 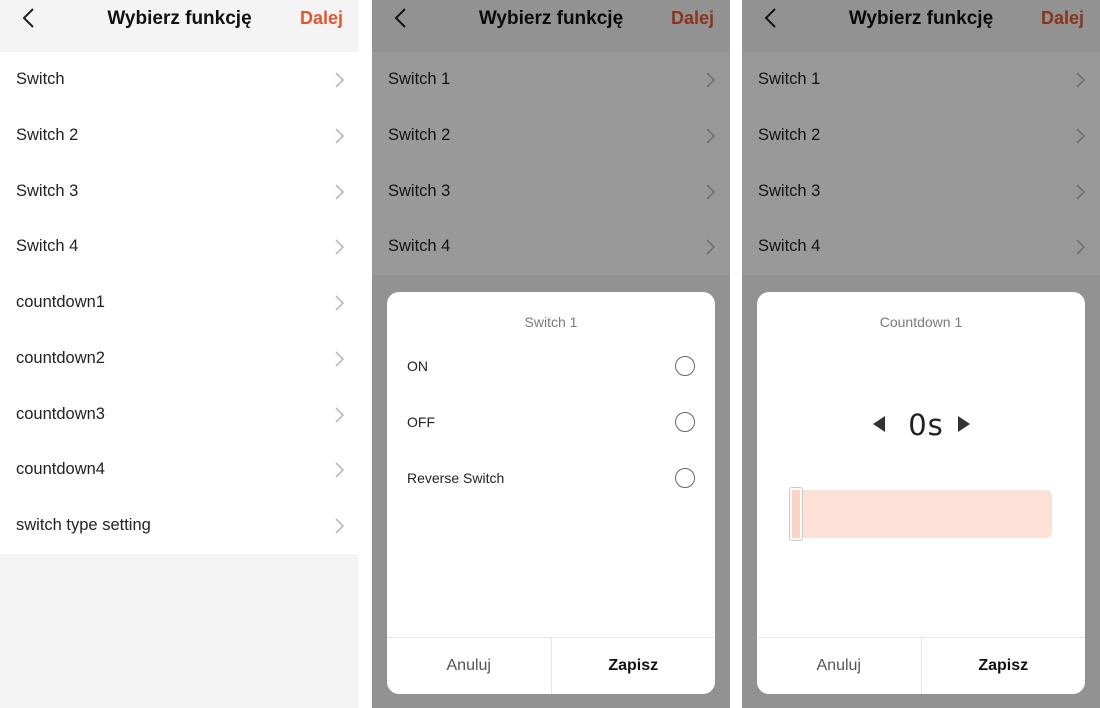 I want to click on option-on: ON, so click(x=551, y=368).